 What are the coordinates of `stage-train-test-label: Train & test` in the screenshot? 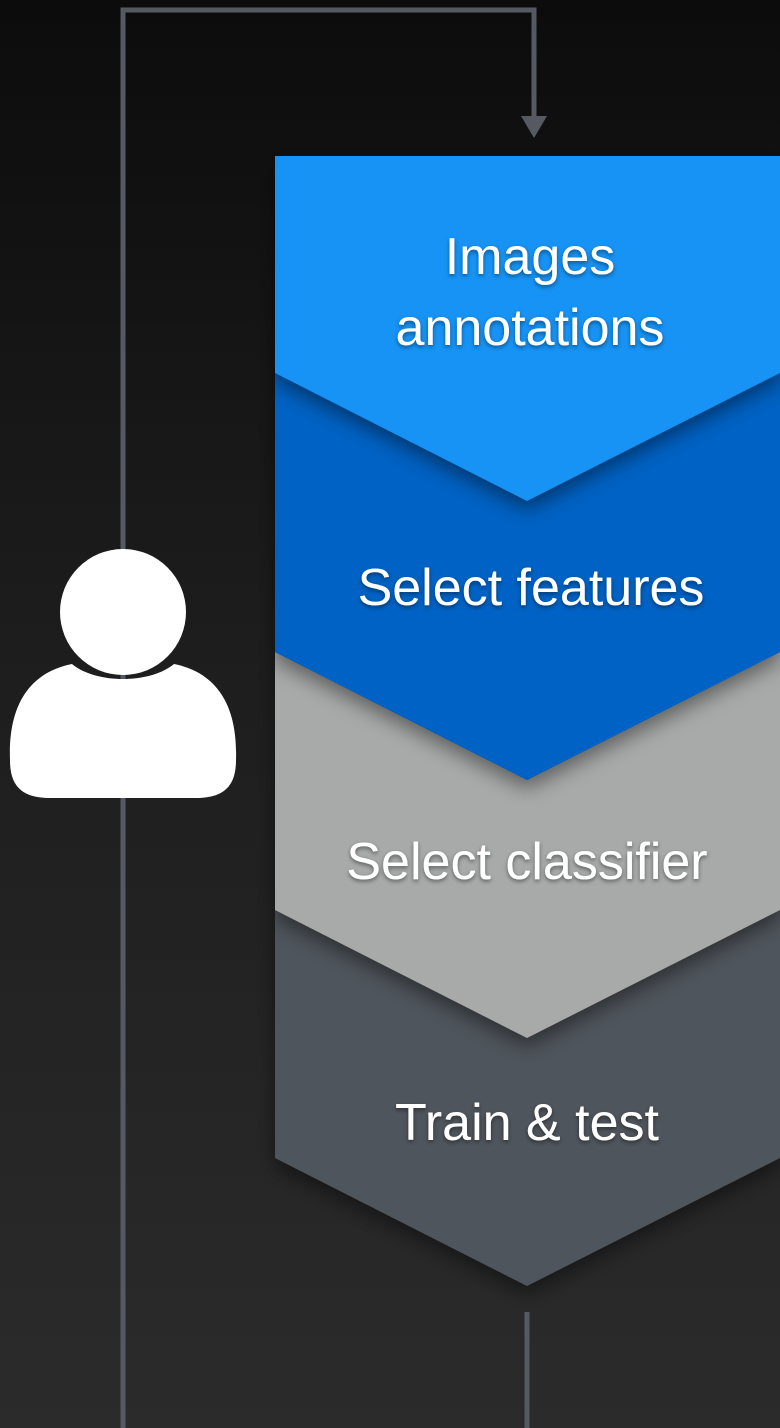 It's located at (527, 1123).